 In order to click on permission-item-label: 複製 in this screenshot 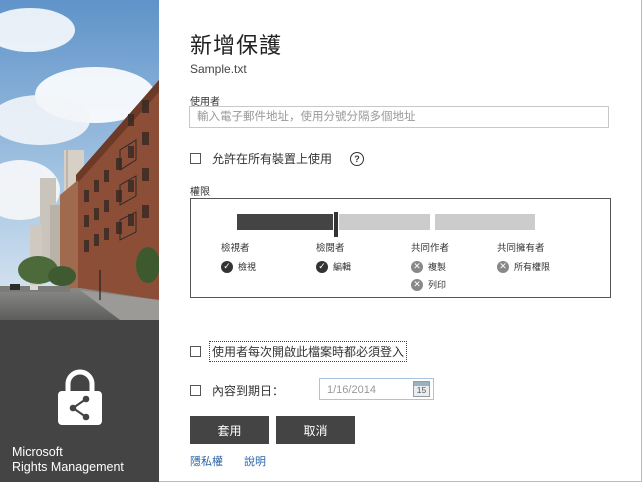, I will do `click(437, 267)`.